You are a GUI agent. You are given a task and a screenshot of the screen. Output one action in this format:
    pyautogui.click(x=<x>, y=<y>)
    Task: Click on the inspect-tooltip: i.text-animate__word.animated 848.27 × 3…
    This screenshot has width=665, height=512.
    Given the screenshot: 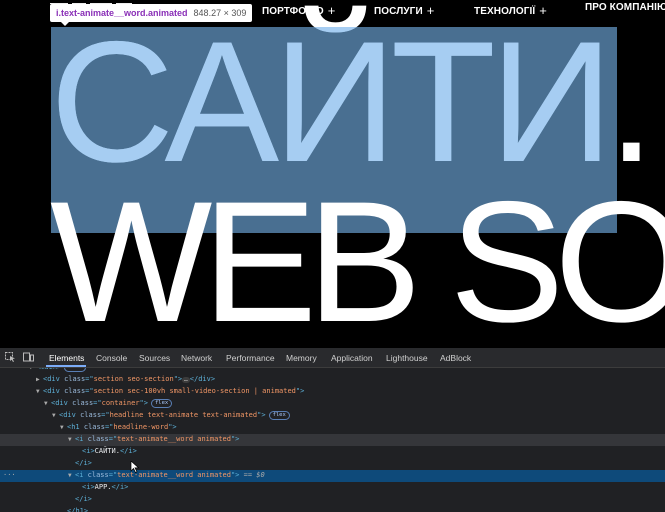 What is the action you would take?
    pyautogui.click(x=151, y=13)
    